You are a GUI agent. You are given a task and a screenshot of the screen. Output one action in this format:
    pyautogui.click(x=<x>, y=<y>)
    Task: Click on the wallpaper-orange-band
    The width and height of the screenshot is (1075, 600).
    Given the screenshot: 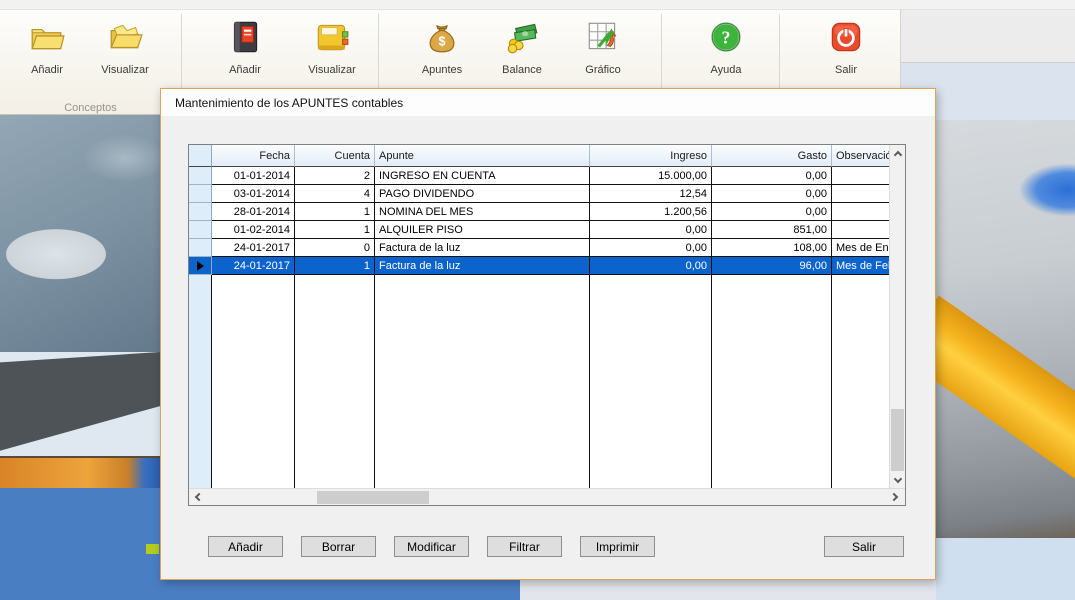 What is the action you would take?
    pyautogui.click(x=80, y=473)
    